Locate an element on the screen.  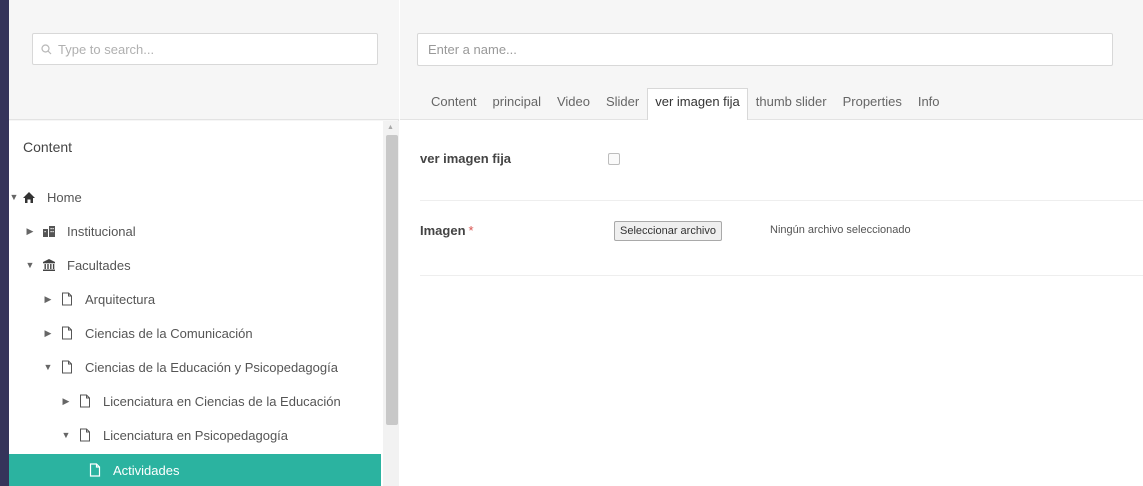
ver-imagen-fija-label: ver imagen fija is located at coordinates (466, 158).